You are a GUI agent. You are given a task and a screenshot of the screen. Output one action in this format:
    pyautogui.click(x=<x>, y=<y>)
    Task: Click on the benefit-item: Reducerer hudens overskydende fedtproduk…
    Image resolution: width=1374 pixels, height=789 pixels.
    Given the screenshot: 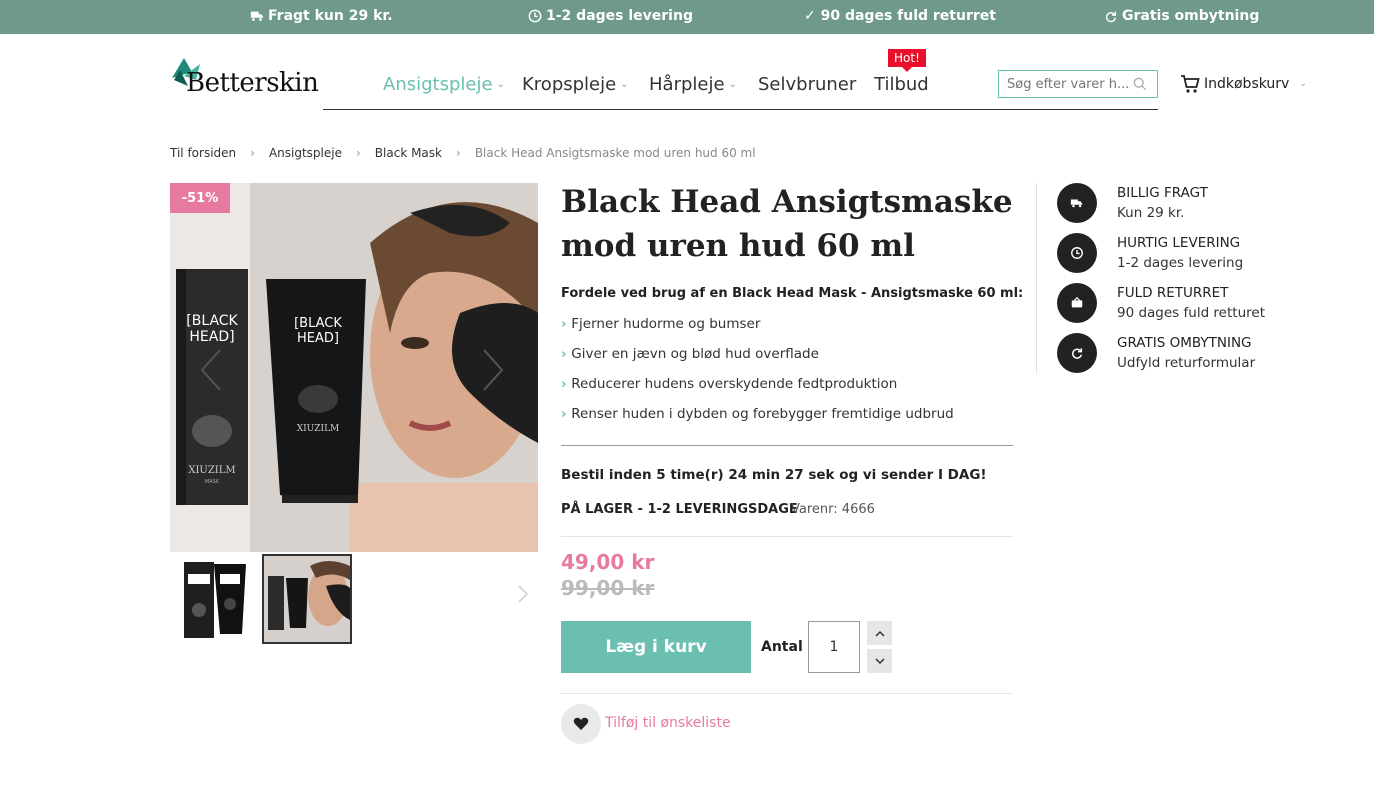 What is the action you would take?
    pyautogui.click(x=757, y=391)
    